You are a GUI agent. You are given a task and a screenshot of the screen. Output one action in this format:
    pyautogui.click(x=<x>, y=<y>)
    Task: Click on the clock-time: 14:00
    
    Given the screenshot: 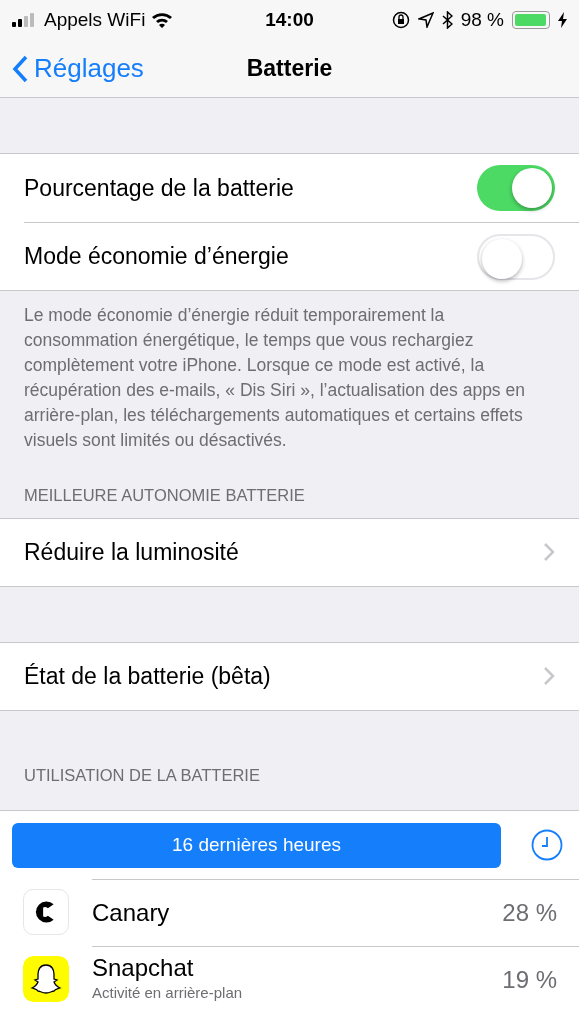 What is the action you would take?
    pyautogui.click(x=289, y=19)
    